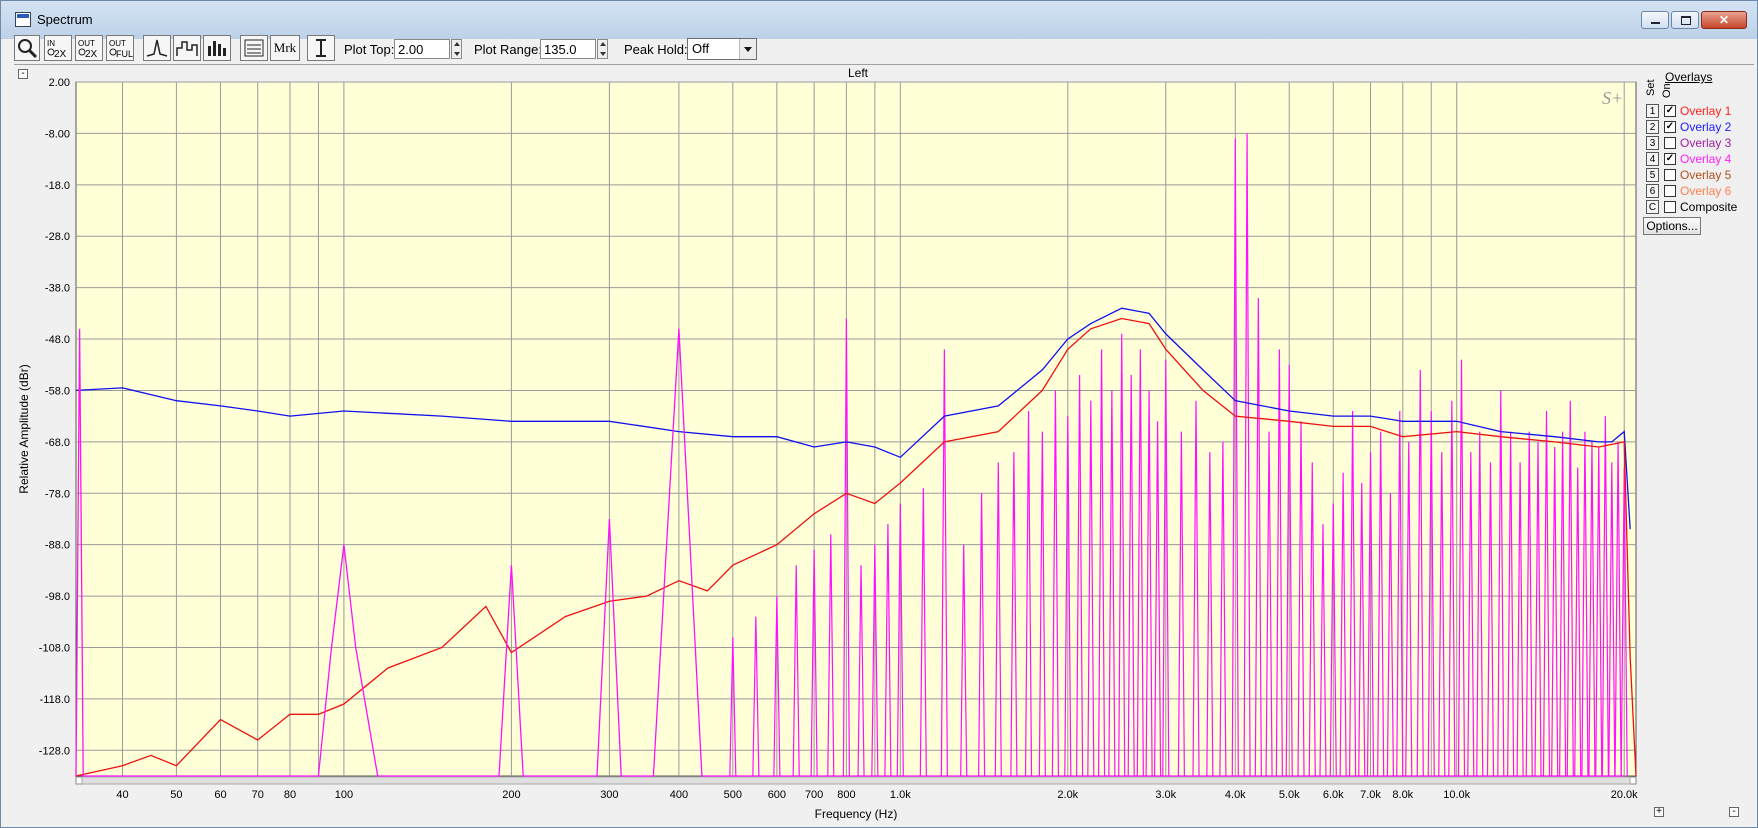 The height and width of the screenshot is (828, 1758). Describe the element at coordinates (733, 795) in the screenshot. I see `x-tick-label: 500` at that location.